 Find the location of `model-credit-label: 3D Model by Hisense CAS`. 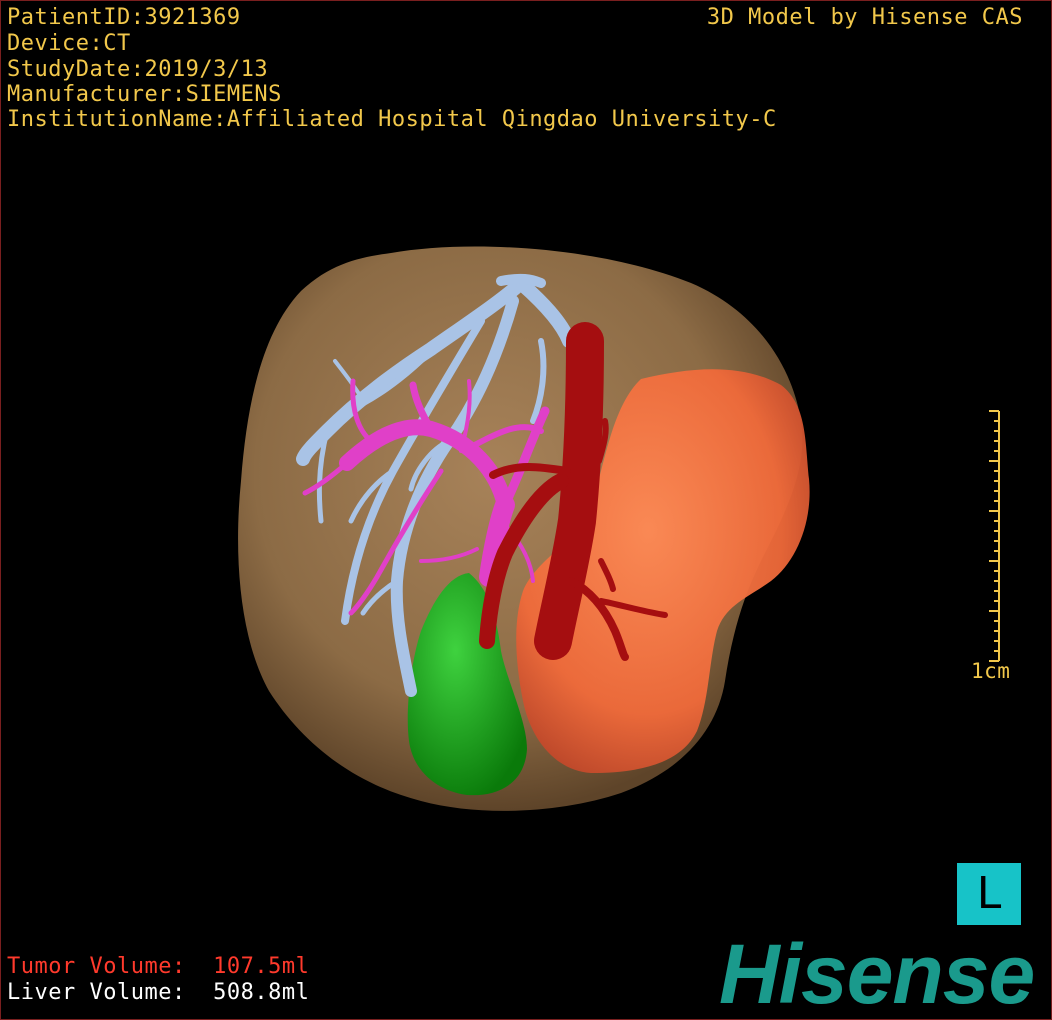

model-credit-label: 3D Model by Hisense CAS is located at coordinates (864, 17).